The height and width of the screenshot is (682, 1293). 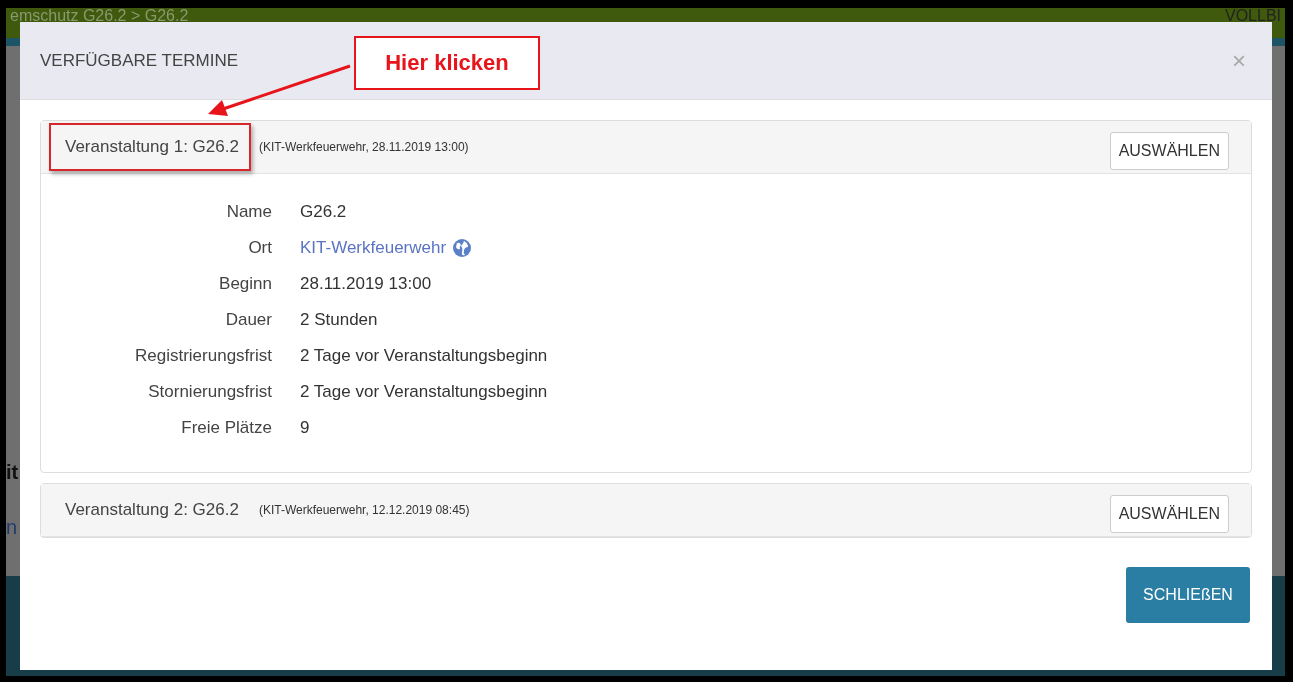 What do you see at coordinates (99, 16) in the screenshot?
I see `breadcrumb: emschutz G26.2 > G26.2` at bounding box center [99, 16].